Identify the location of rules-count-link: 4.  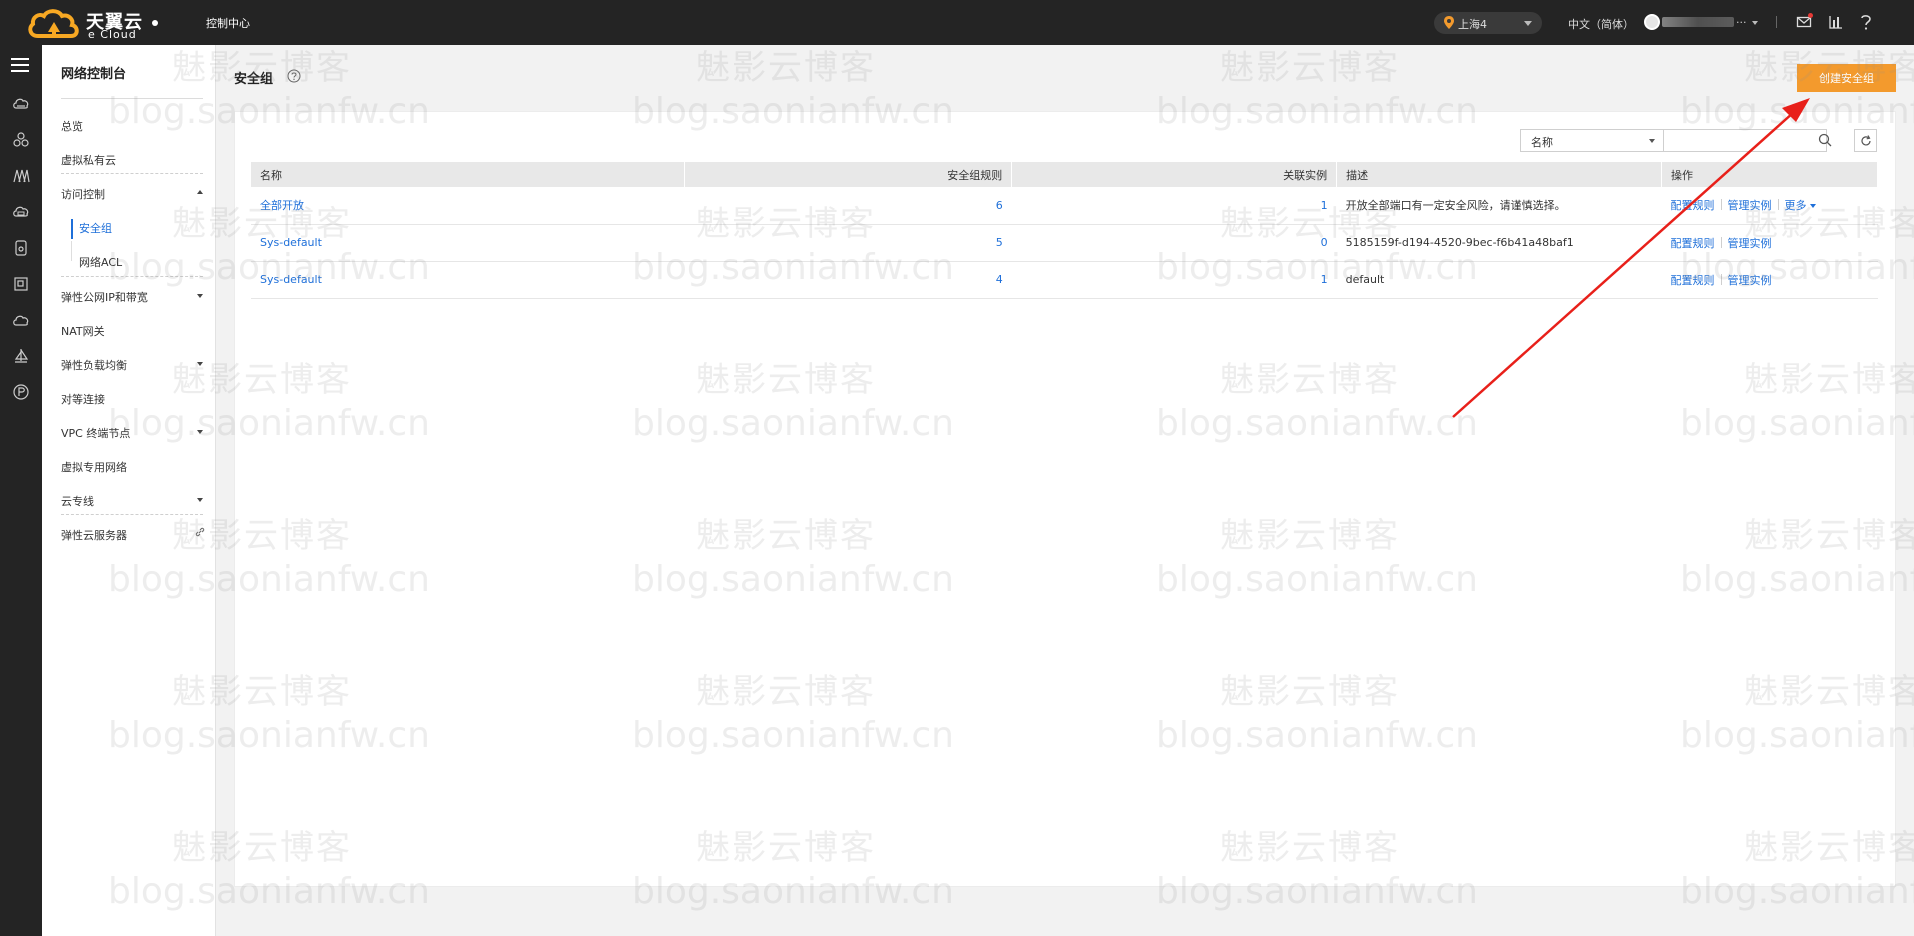
(999, 279).